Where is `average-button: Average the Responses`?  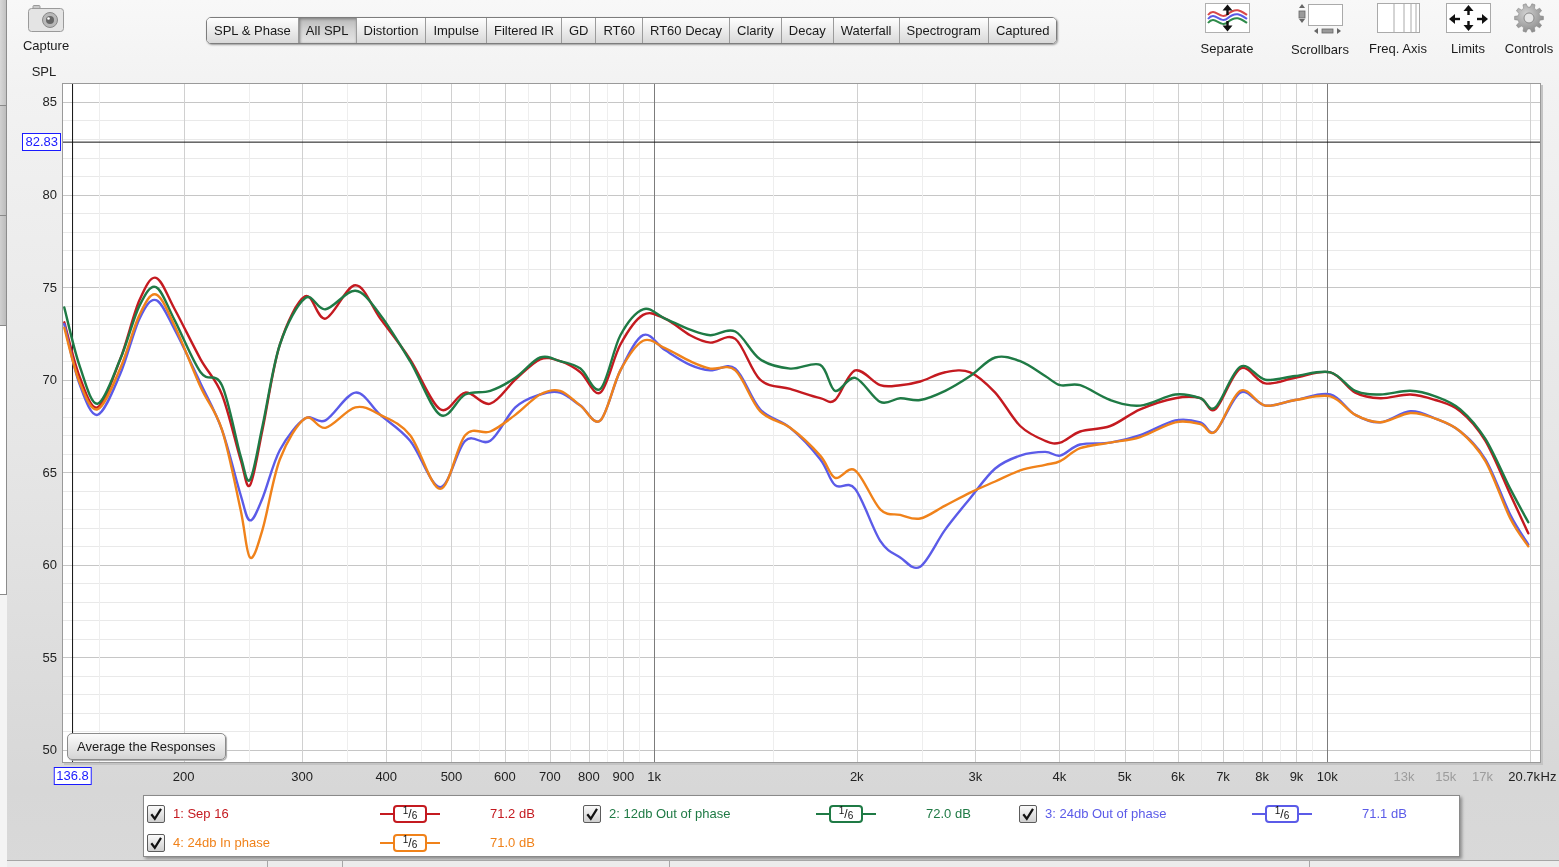
average-button: Average the Responses is located at coordinates (146, 746).